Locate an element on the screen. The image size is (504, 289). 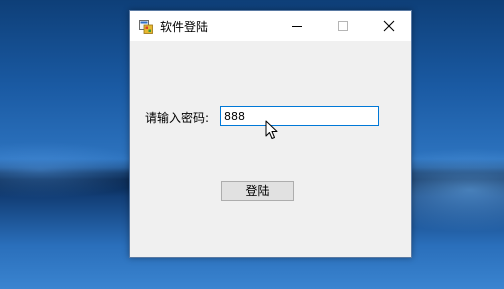
arrow-pointer-icon is located at coordinates (271, 129).